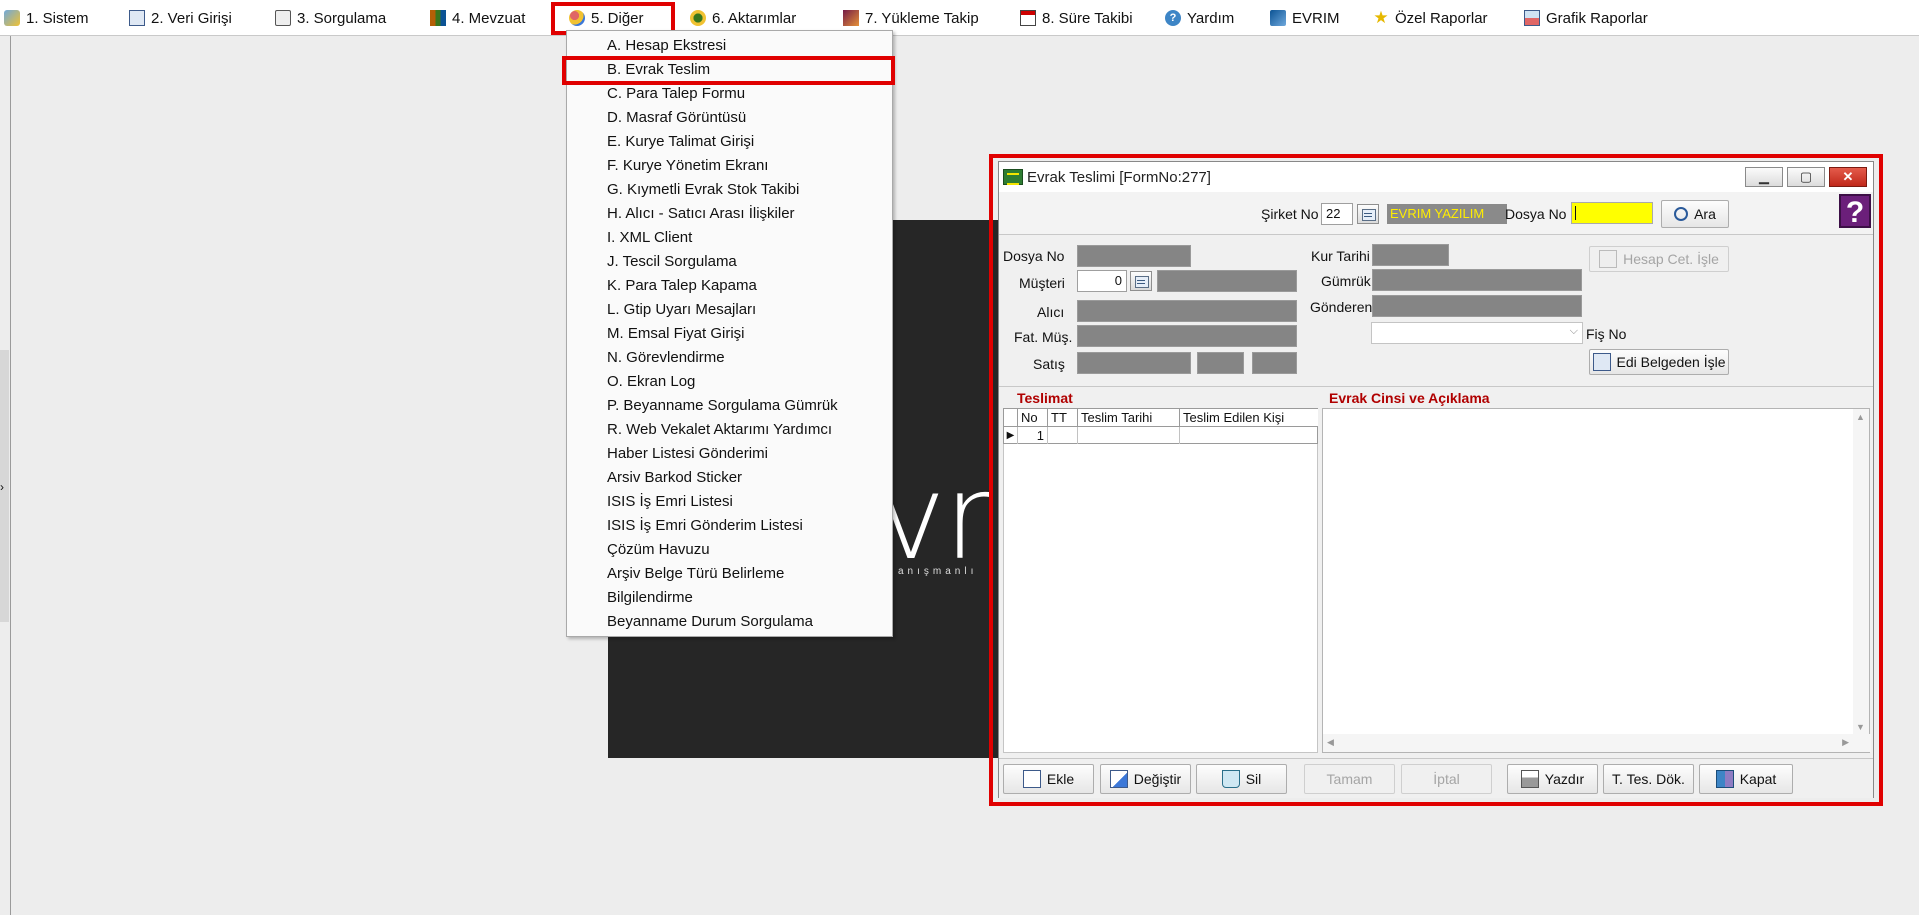 This screenshot has width=1919, height=915. What do you see at coordinates (1087, 18) in the screenshot?
I see `menu-label: 8. Süre Takibi` at bounding box center [1087, 18].